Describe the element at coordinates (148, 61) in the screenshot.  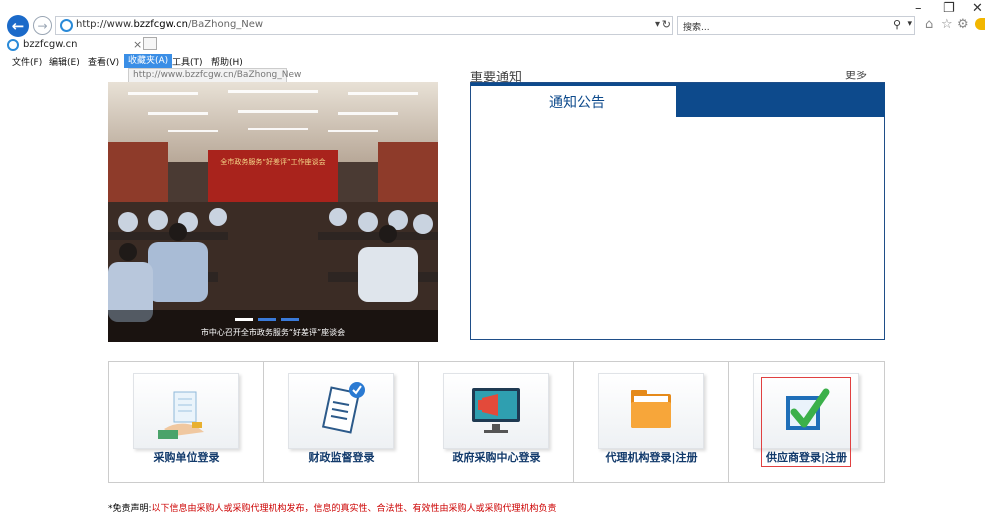
I see `menu-favorites: 收藏夹(A)` at that location.